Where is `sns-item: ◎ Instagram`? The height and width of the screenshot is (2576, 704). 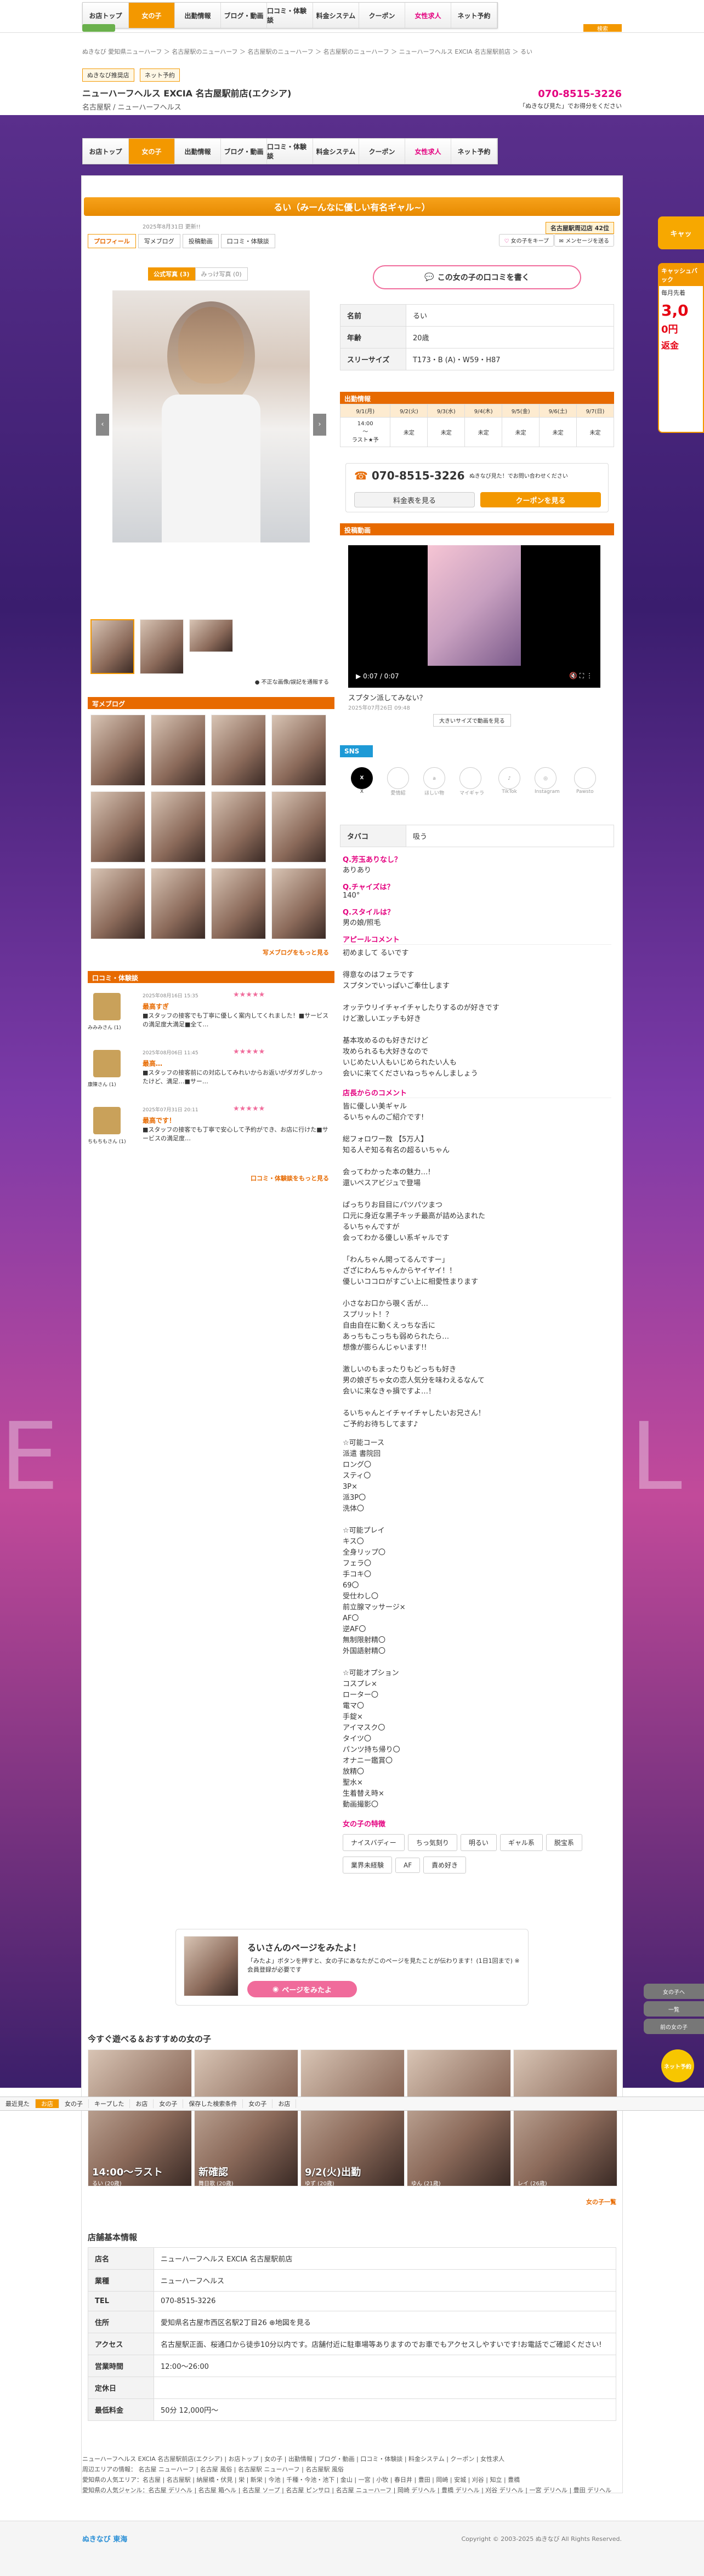 sns-item: ◎ Instagram is located at coordinates (547, 782).